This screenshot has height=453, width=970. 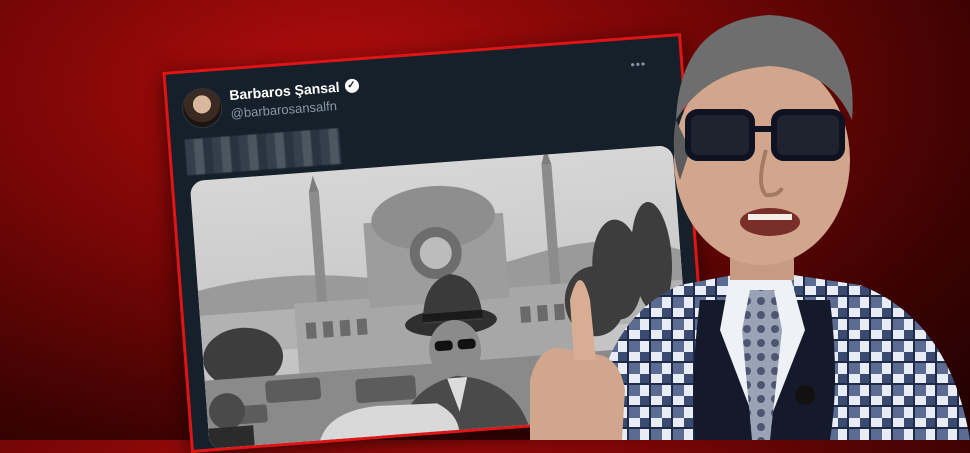 I want to click on blurred-tweet-text, so click(x=263, y=151).